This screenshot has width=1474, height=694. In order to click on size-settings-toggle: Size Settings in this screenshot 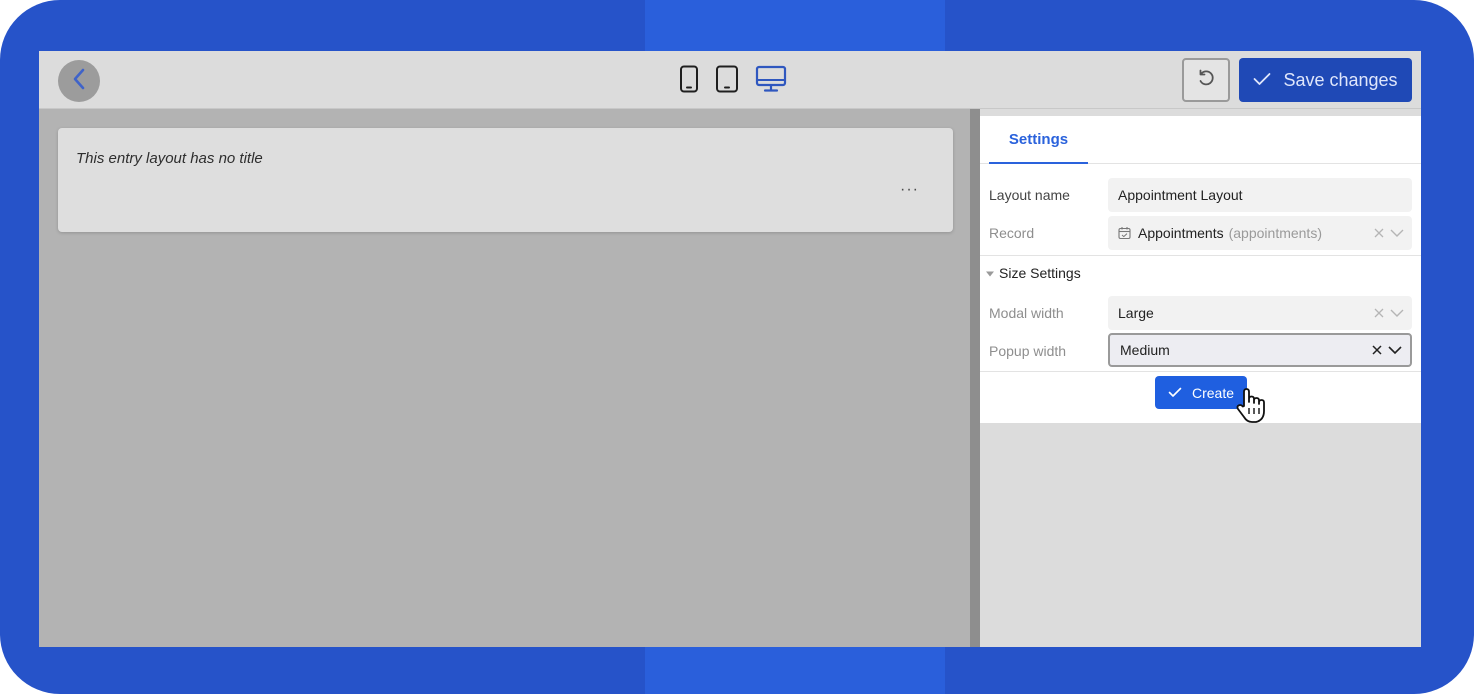, I will do `click(1033, 273)`.